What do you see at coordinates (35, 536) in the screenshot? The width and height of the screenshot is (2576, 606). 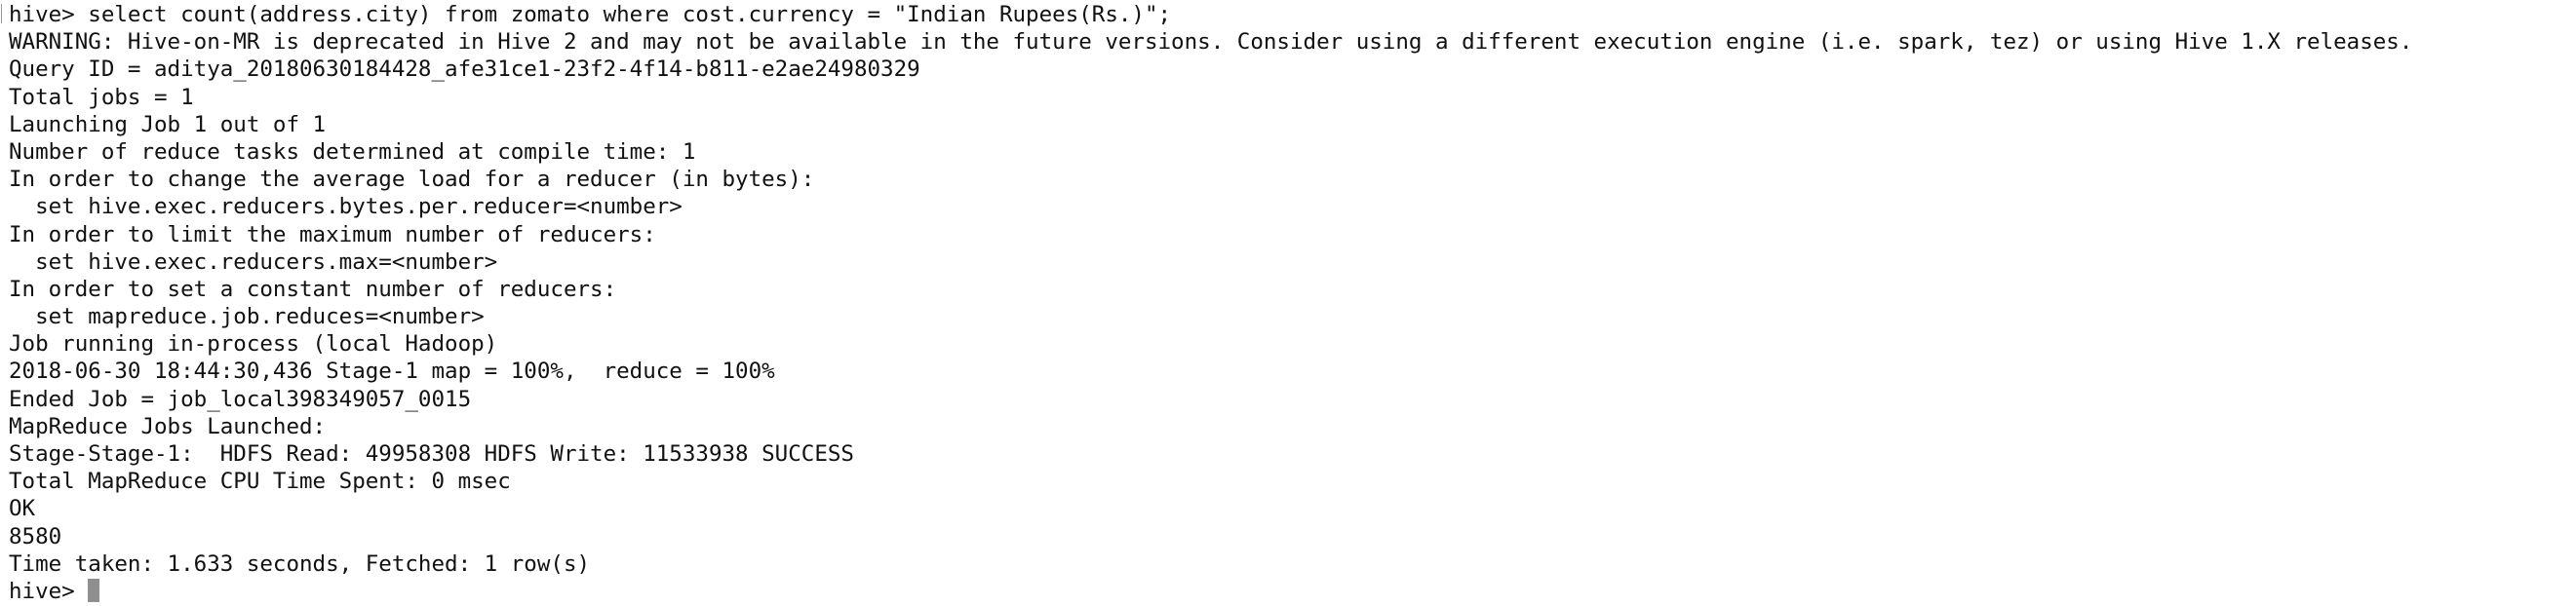 I see `query-result-line: 8580` at bounding box center [35, 536].